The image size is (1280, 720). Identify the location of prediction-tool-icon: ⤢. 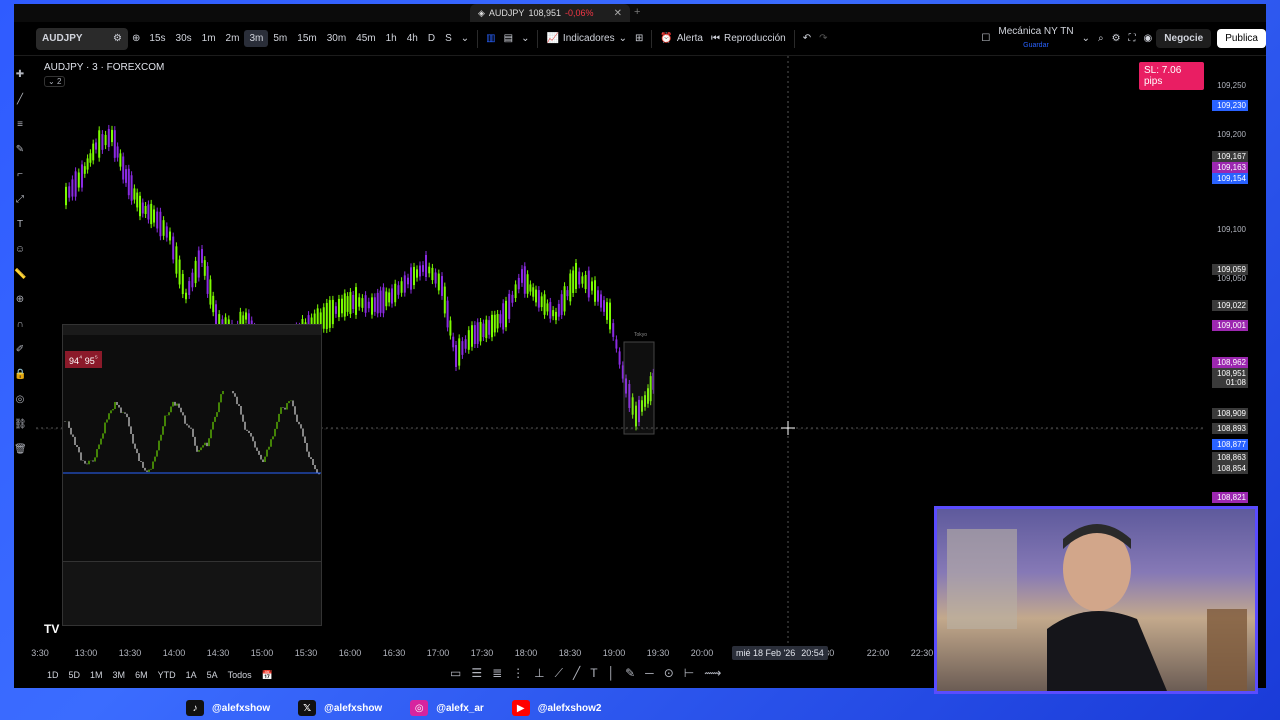
(20, 200).